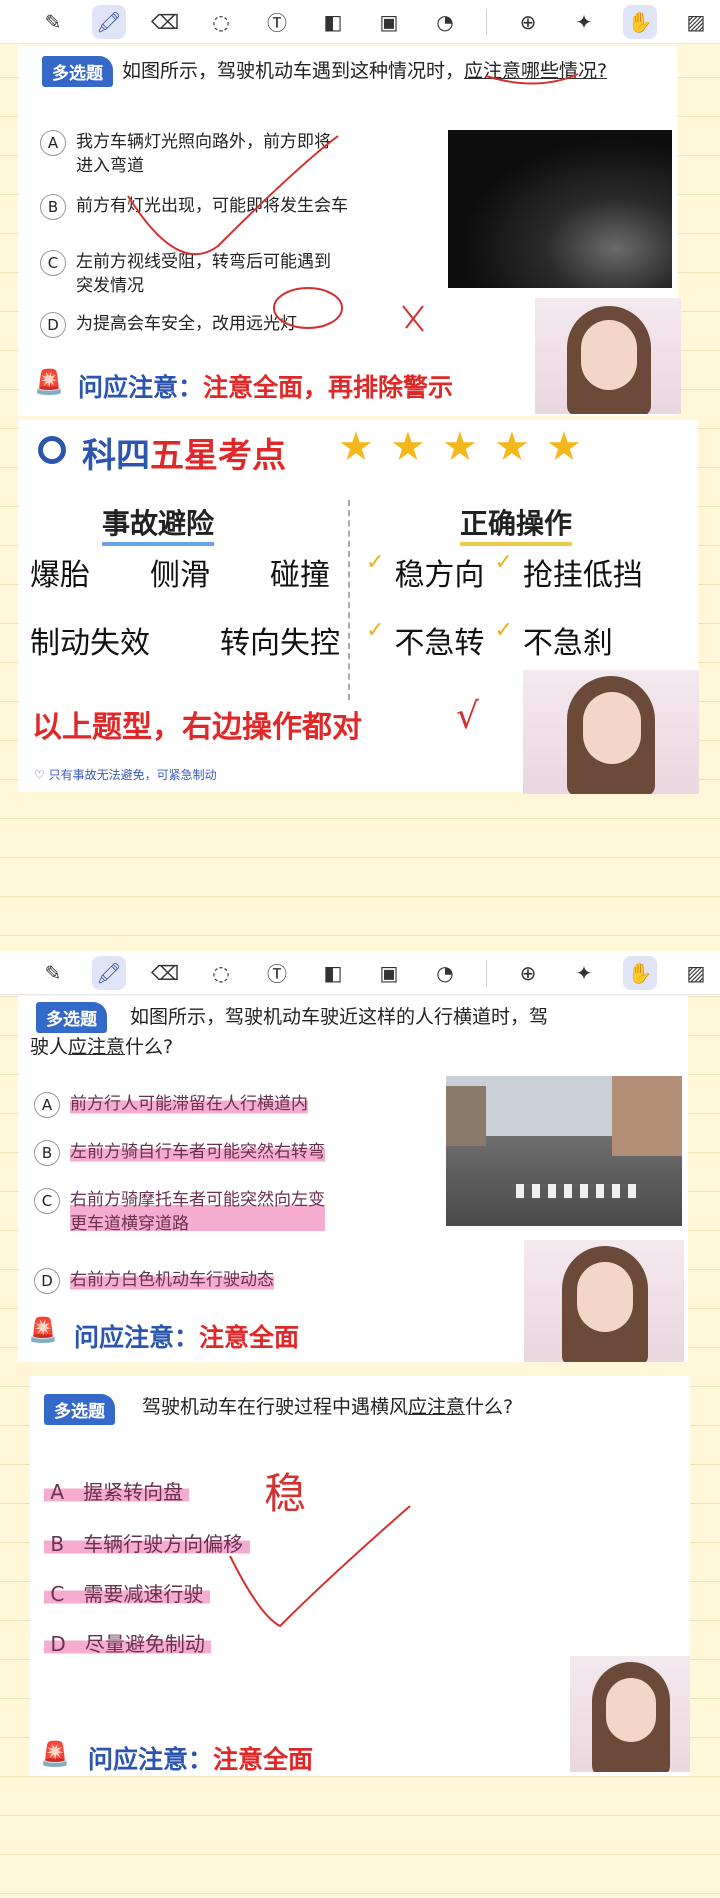  Describe the element at coordinates (41, 775) in the screenshot. I see `heart-icon: ♡` at that location.